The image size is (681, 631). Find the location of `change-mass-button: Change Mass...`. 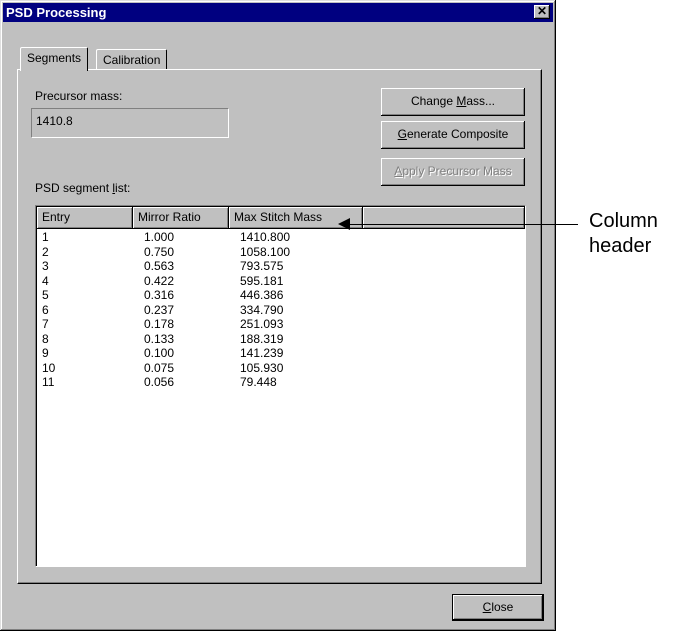

change-mass-button: Change Mass... is located at coordinates (453, 102).